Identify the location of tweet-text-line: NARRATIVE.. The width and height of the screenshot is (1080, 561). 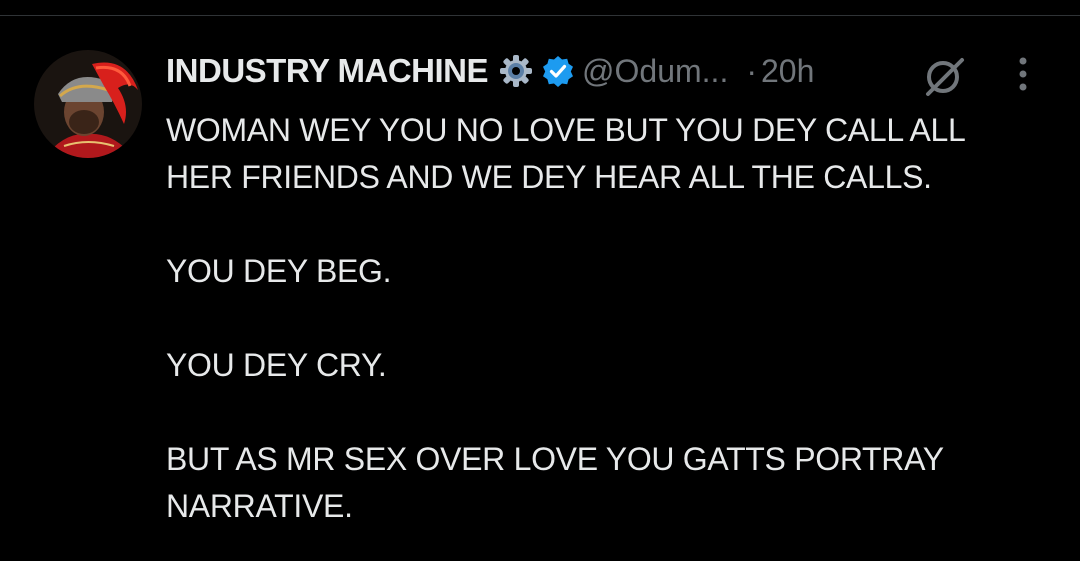
(259, 506).